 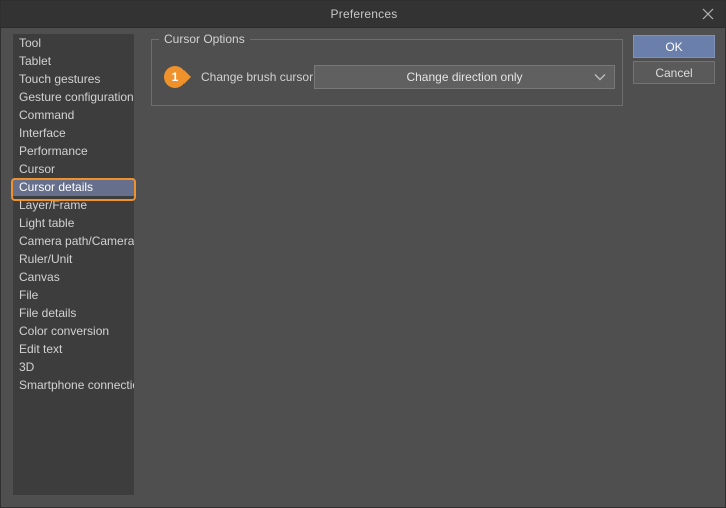 What do you see at coordinates (708, 14) in the screenshot?
I see `close-icon` at bounding box center [708, 14].